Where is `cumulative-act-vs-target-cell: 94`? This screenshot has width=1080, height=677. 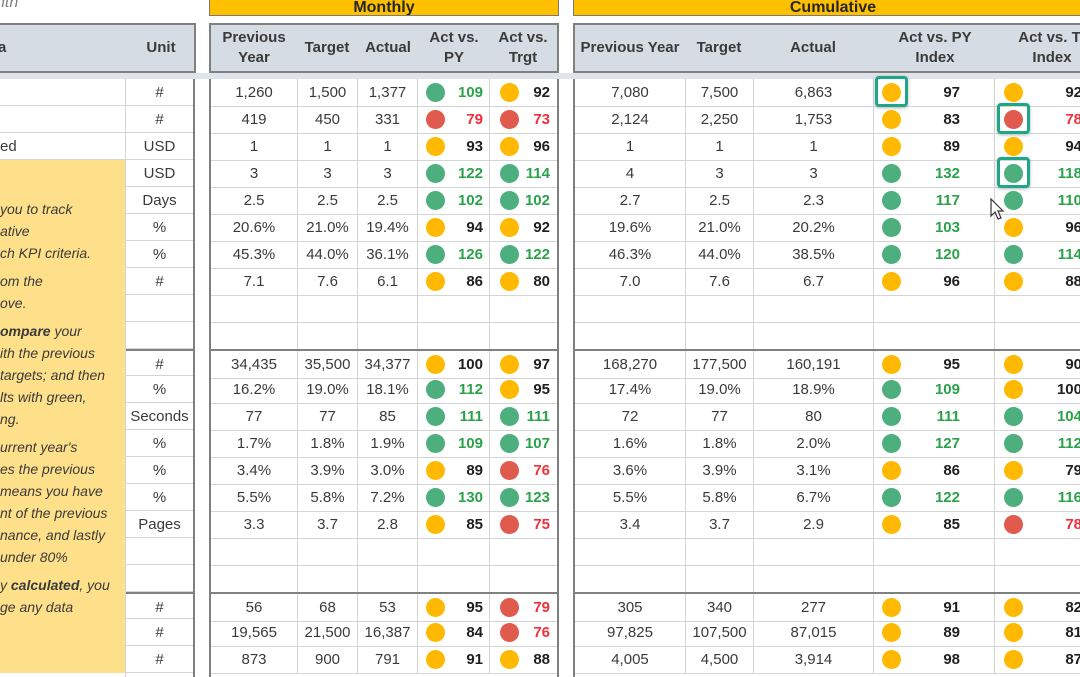
cumulative-act-vs-target-cell: 94 is located at coordinates (1037, 146).